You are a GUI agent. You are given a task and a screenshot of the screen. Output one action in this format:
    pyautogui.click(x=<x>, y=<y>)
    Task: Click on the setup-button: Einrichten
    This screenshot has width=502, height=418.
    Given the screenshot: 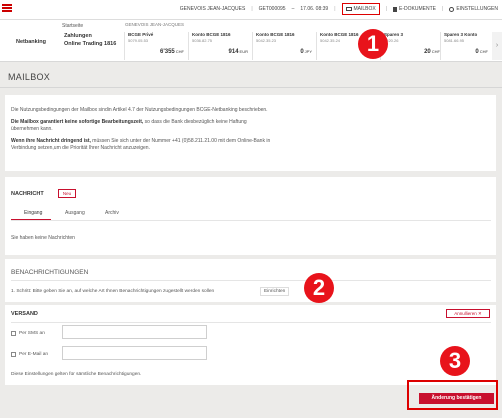 What is the action you would take?
    pyautogui.click(x=275, y=291)
    